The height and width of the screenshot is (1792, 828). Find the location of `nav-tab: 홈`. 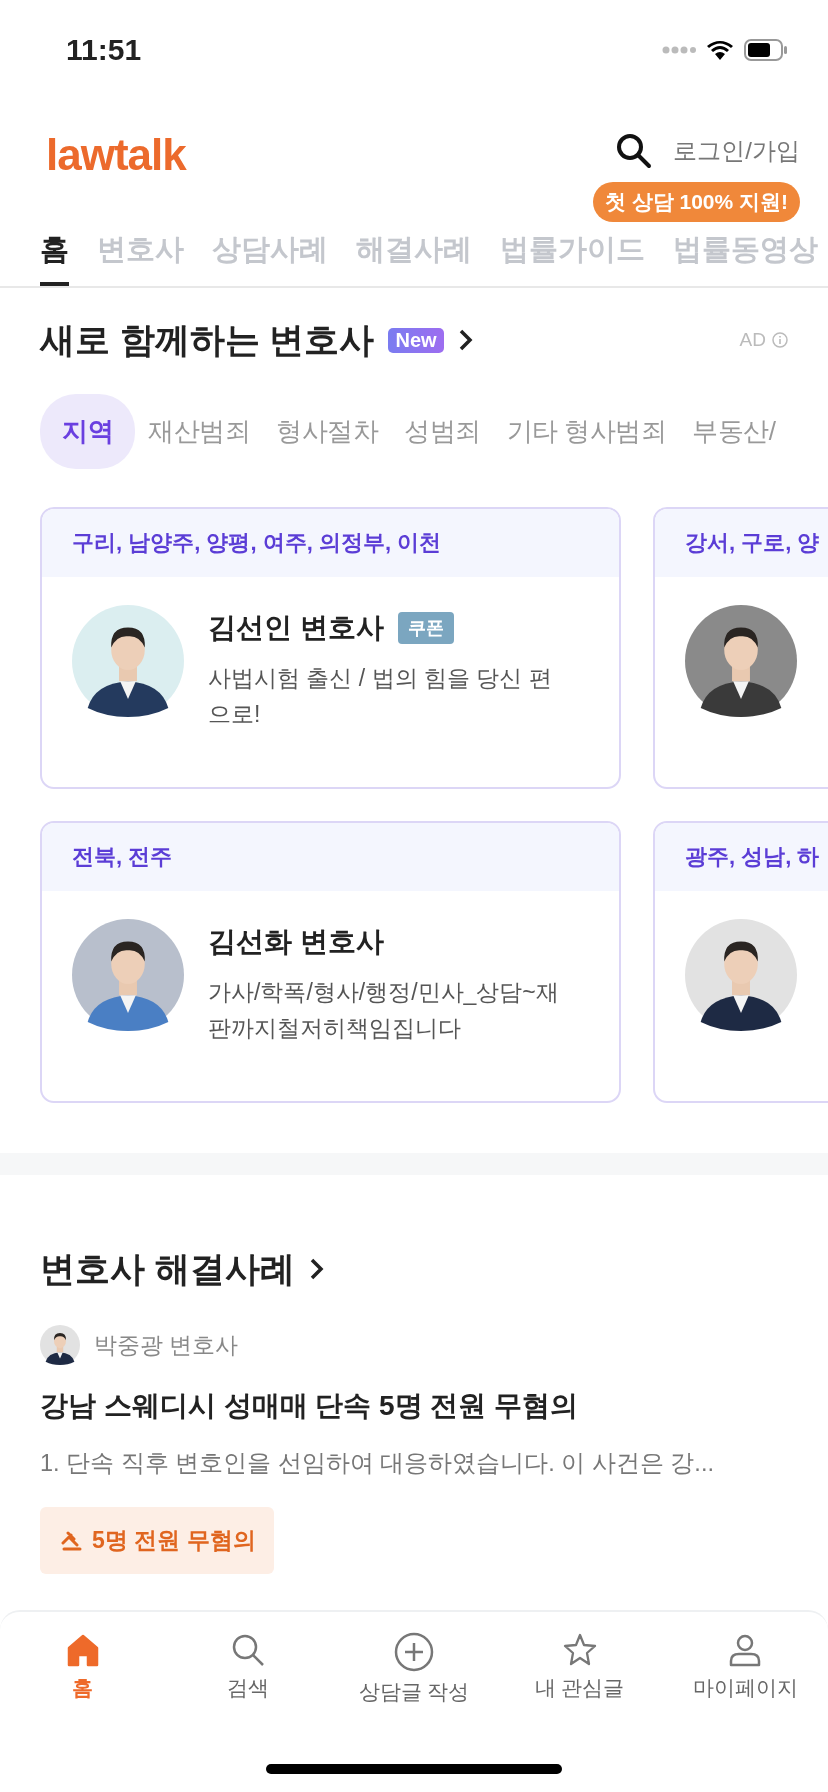

nav-tab: 홈 is located at coordinates (54, 258).